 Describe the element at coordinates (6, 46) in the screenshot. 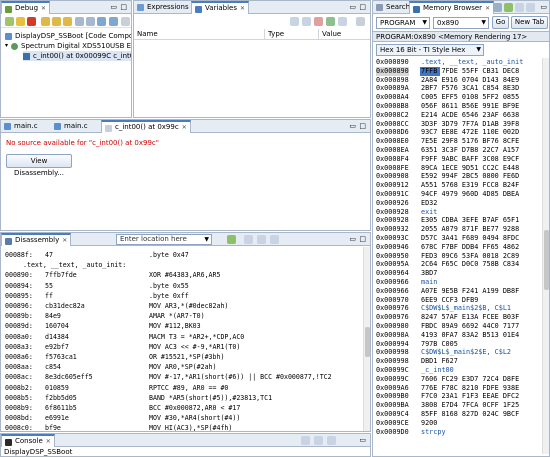

I see `expand-icon: ▾` at that location.